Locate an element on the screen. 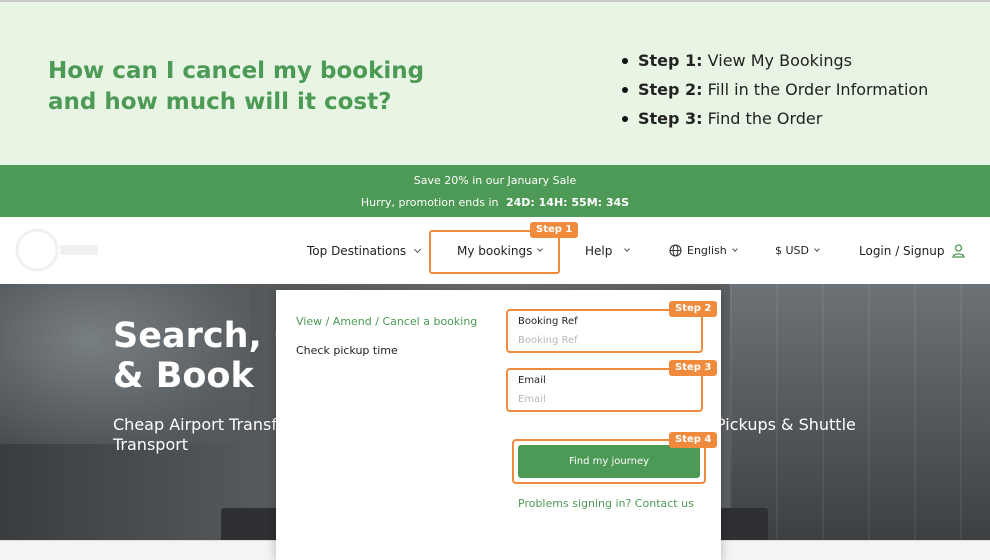 This screenshot has width=990, height=560. step-3-tag: Step 3 is located at coordinates (693, 368).